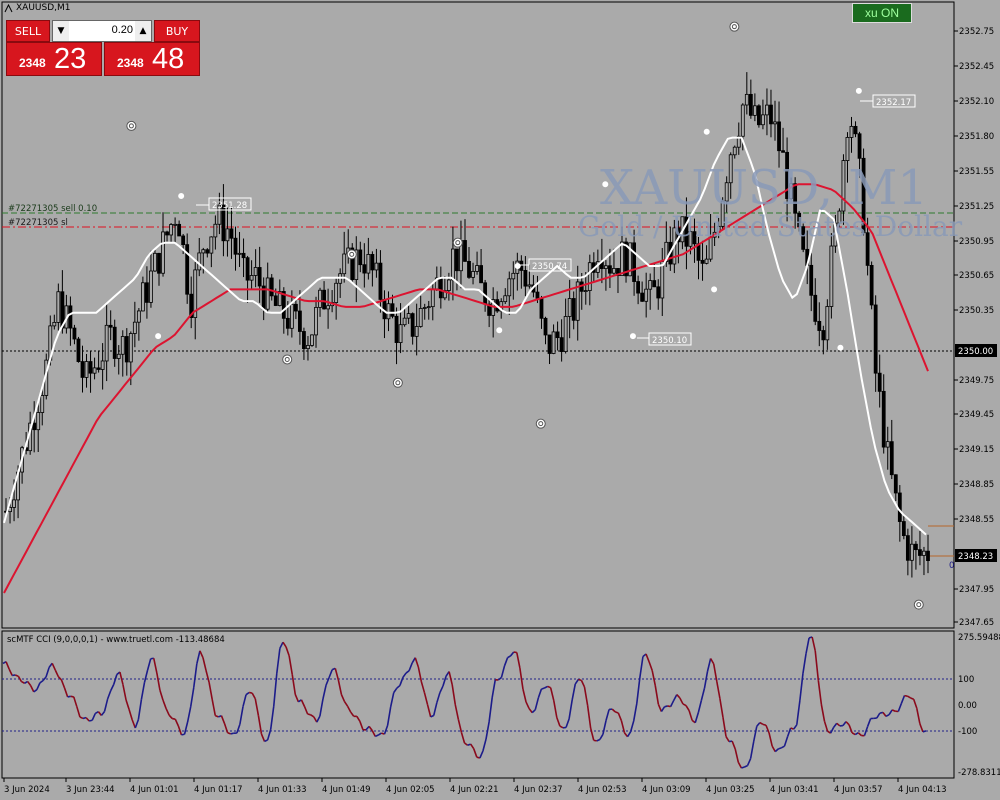 This screenshot has height=800, width=1000. I want to click on buy-button: BUY, so click(177, 31).